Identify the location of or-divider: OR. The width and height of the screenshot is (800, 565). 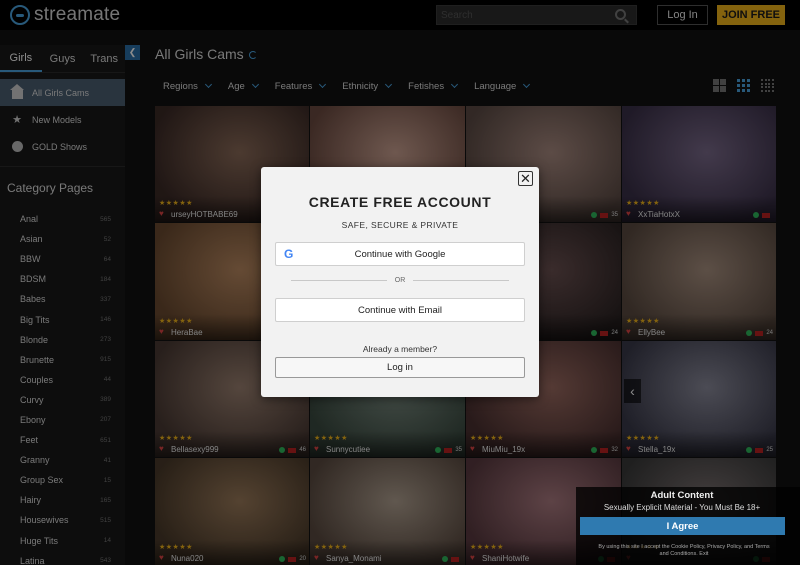
(400, 280).